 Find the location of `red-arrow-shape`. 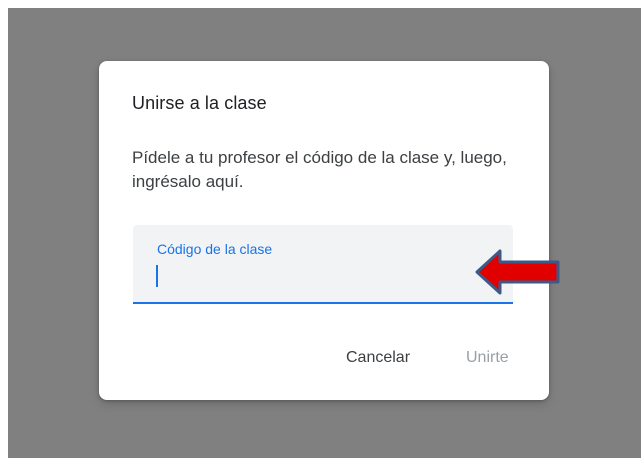

red-arrow-shape is located at coordinates (517, 272).